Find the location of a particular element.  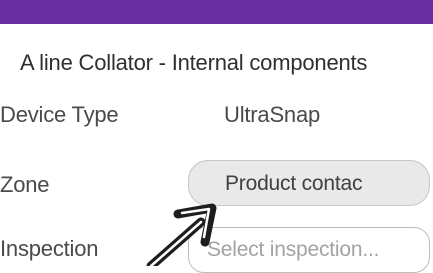

header-bar is located at coordinates (216, 12).